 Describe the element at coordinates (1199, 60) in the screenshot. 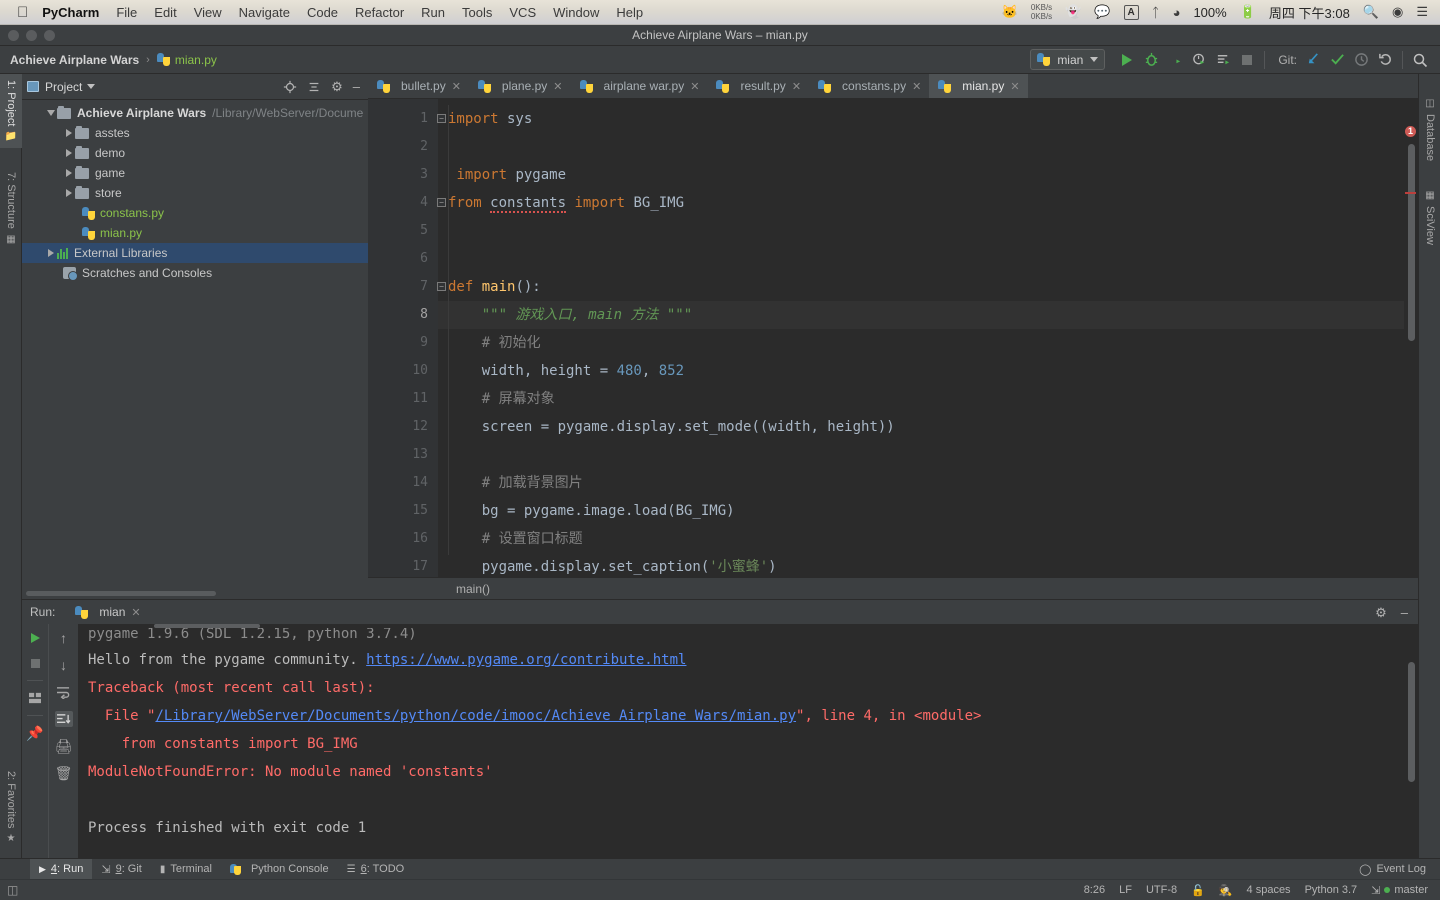

I see `profile-button` at that location.